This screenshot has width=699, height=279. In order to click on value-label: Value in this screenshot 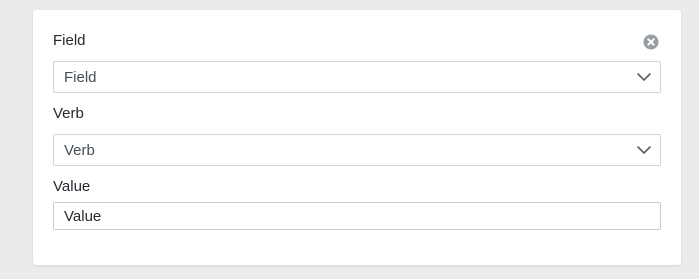, I will do `click(72, 186)`.